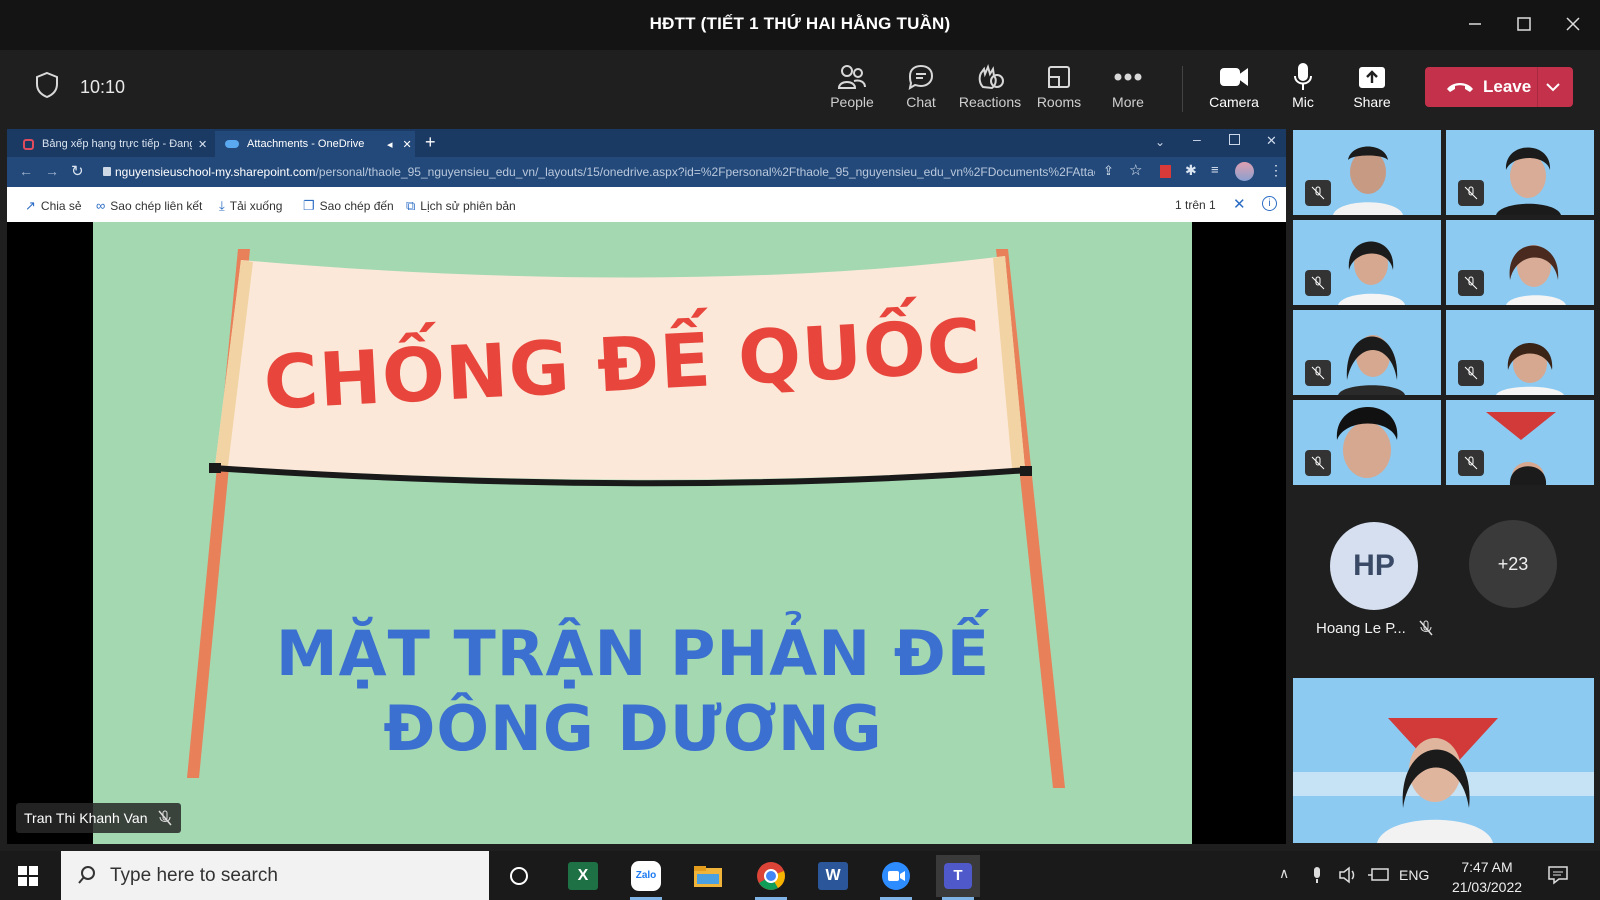 The height and width of the screenshot is (900, 1600). I want to click on browser-tab-label: Attachments - OneDrive, so click(306, 144).